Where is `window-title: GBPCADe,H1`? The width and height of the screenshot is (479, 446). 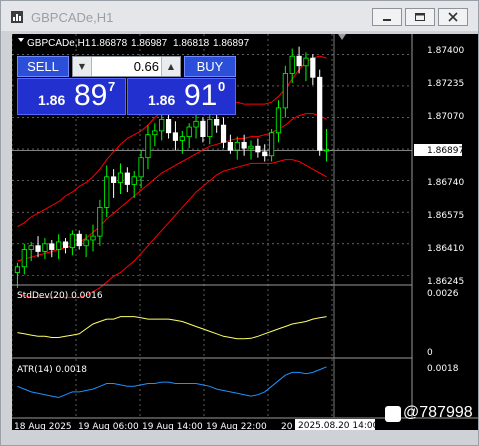 window-title: GBPCADe,H1 is located at coordinates (72, 17).